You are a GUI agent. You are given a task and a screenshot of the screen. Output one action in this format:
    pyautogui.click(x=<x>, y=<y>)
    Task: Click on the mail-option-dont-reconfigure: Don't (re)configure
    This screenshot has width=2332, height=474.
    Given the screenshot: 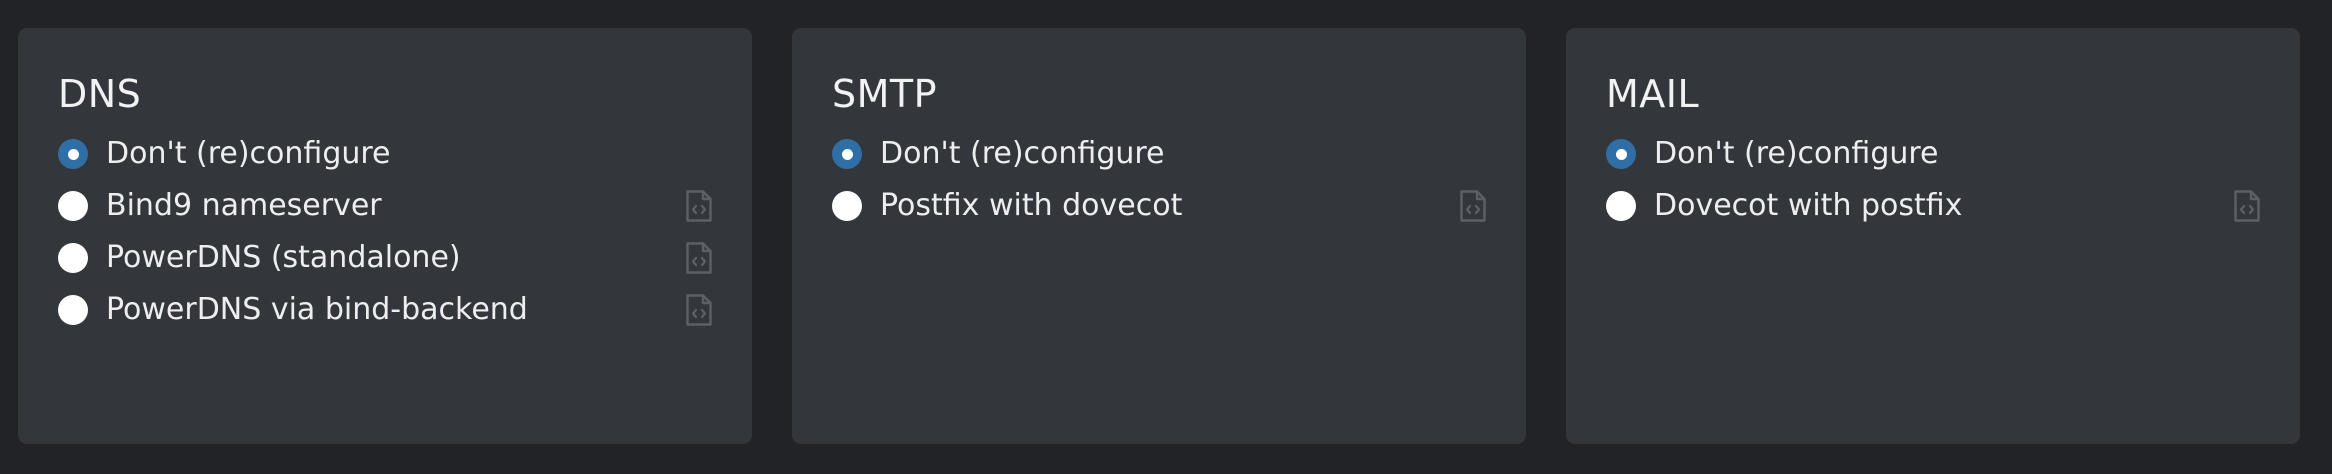 What is the action you would take?
    pyautogui.click(x=1933, y=154)
    